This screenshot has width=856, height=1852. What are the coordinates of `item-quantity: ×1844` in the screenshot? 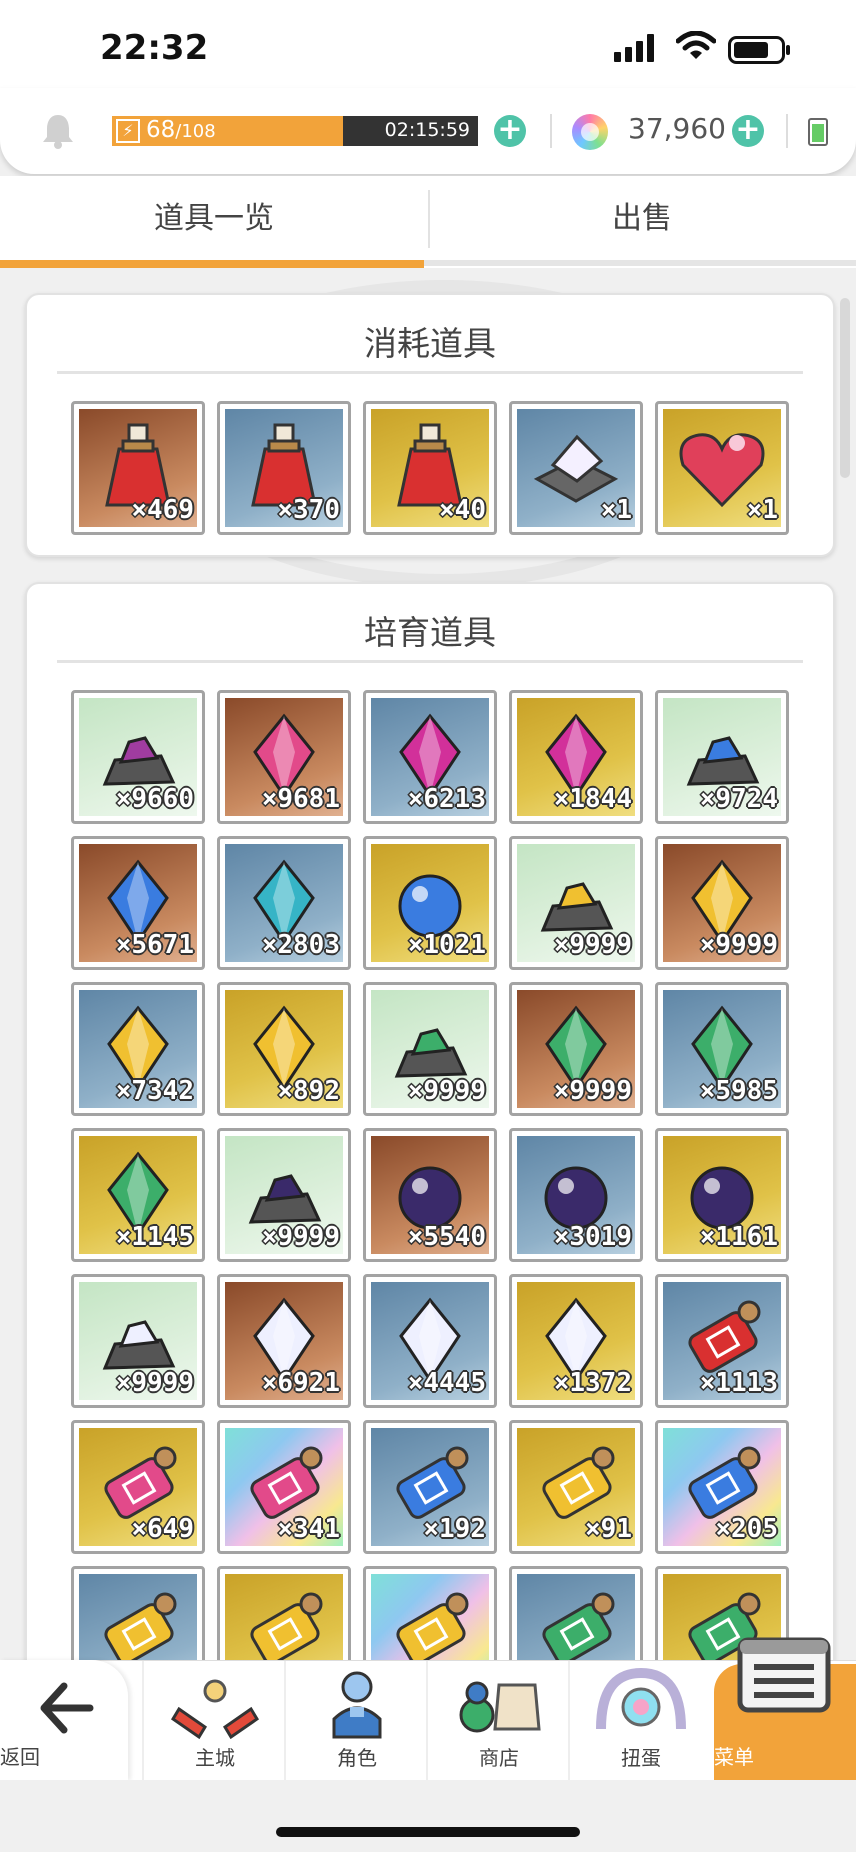 It's located at (592, 799).